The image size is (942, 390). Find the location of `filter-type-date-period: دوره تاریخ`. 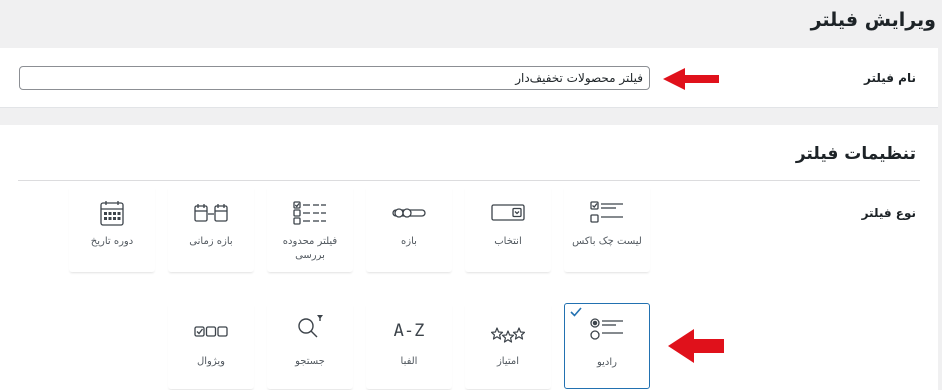

filter-type-date-period: دوره تاریخ is located at coordinates (112, 229).